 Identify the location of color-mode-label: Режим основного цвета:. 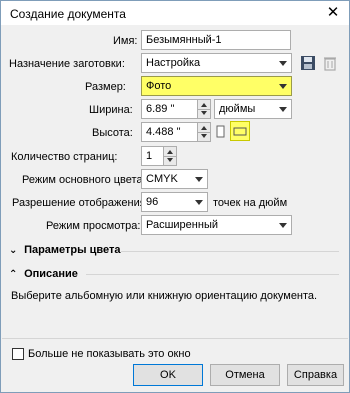
(84, 180).